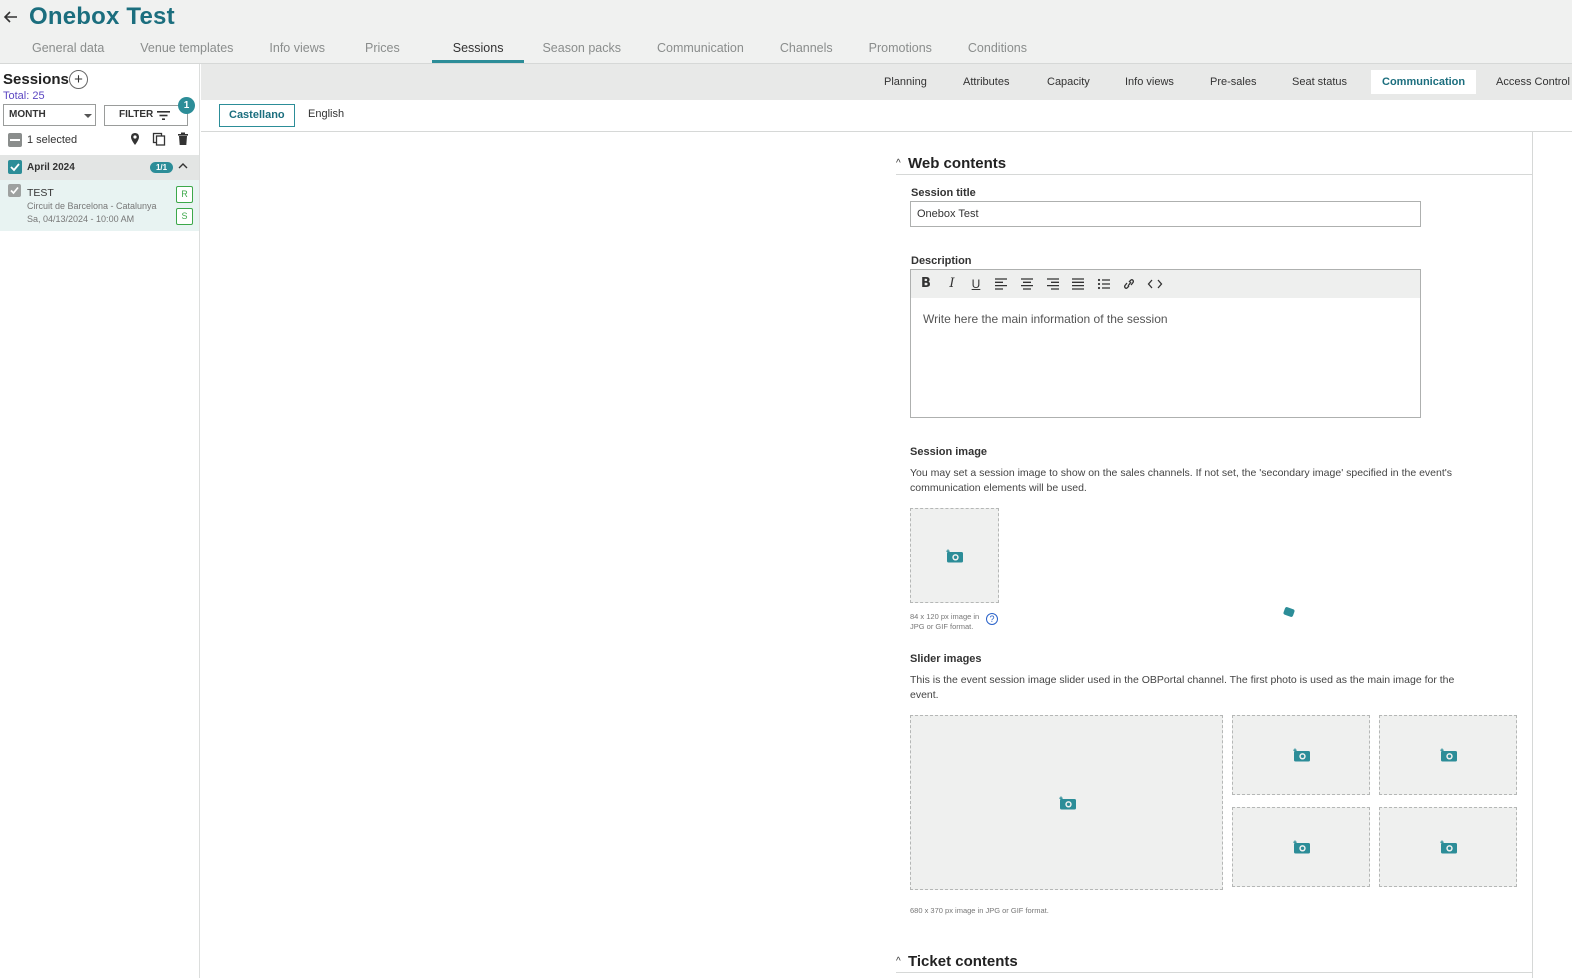 This screenshot has height=978, width=1572. Describe the element at coordinates (1233, 82) in the screenshot. I see `subtab-pre-sales: Pre-sales` at that location.